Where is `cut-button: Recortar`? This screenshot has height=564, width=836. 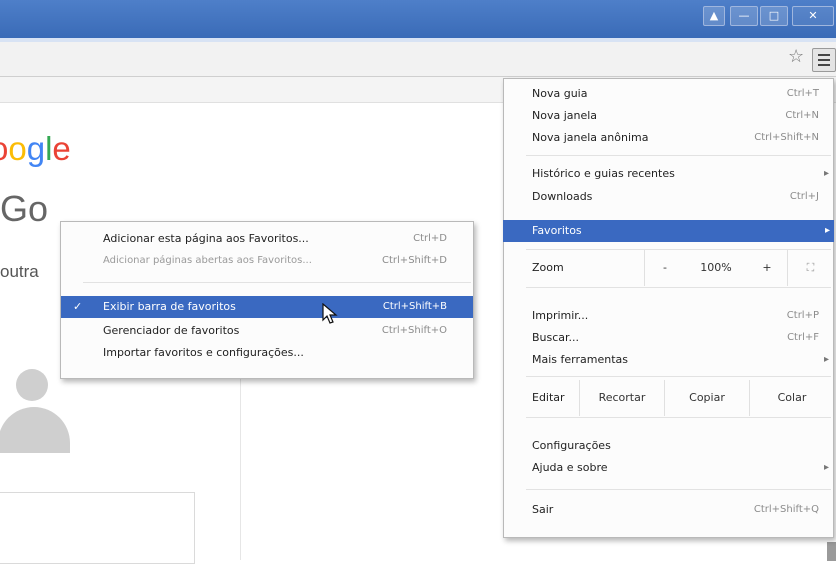
cut-button: Recortar is located at coordinates (621, 398).